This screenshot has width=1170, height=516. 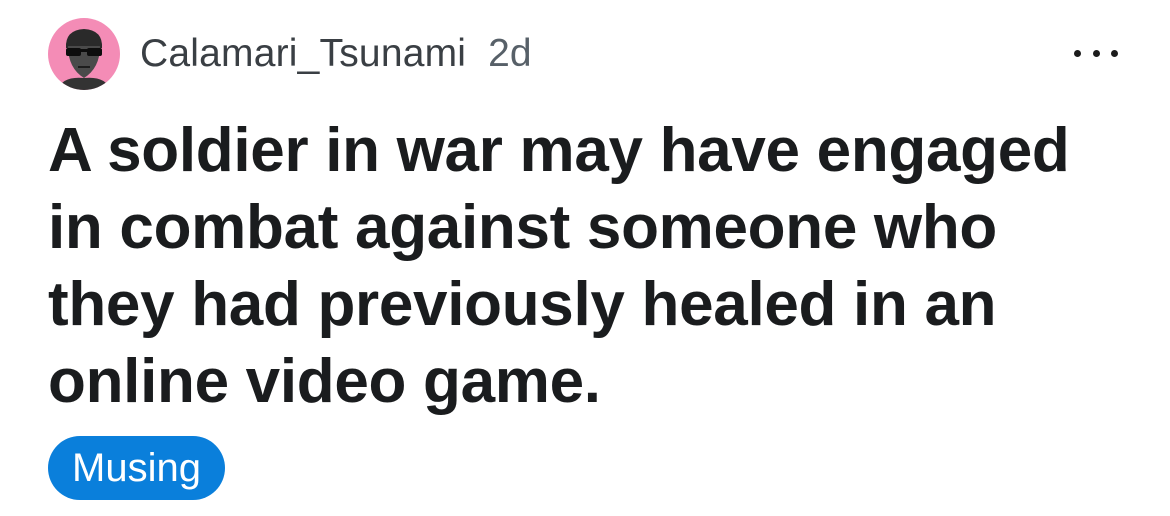 I want to click on post-age: 2d, so click(x=510, y=53).